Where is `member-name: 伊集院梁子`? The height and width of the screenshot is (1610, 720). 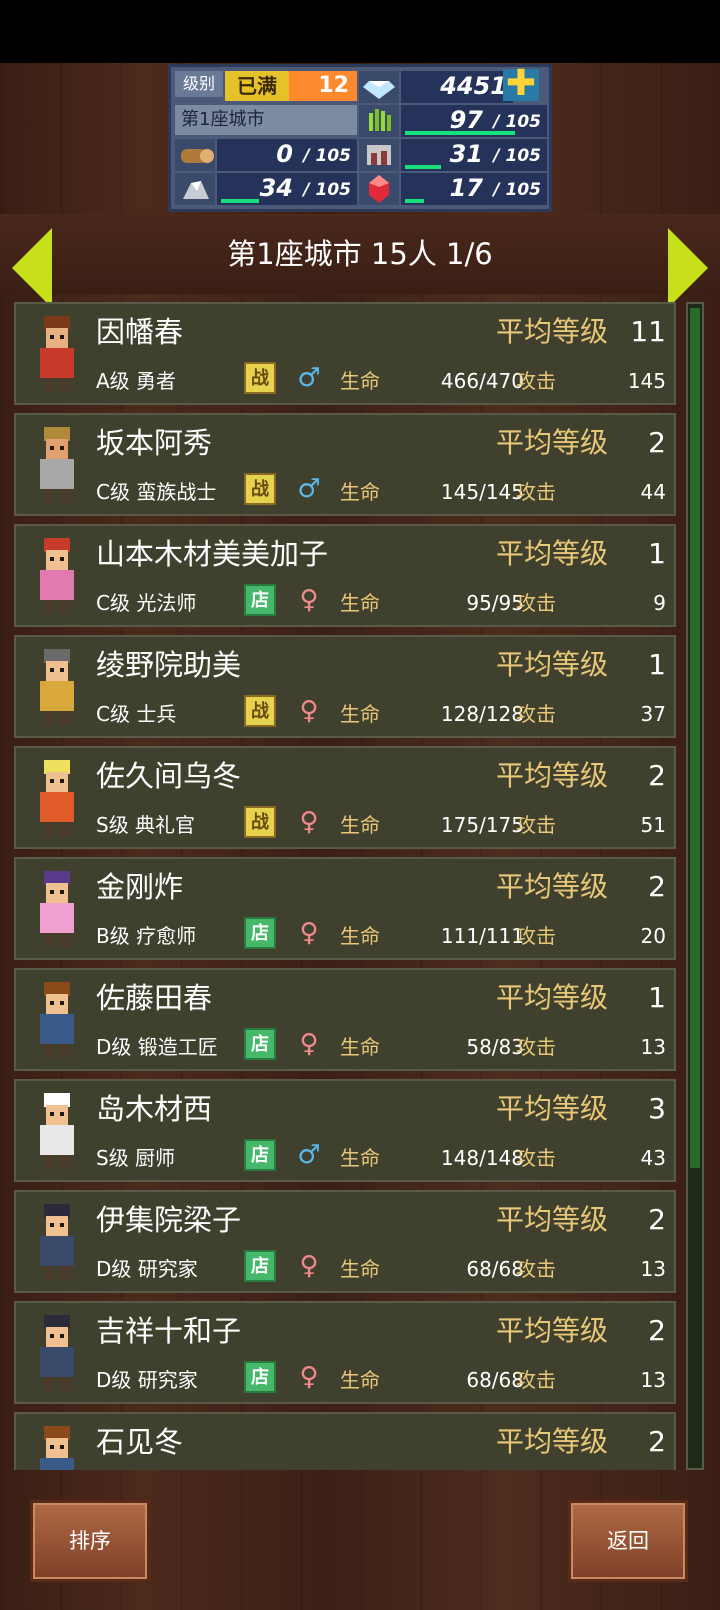
member-name: 伊集院梁子 is located at coordinates (169, 1220).